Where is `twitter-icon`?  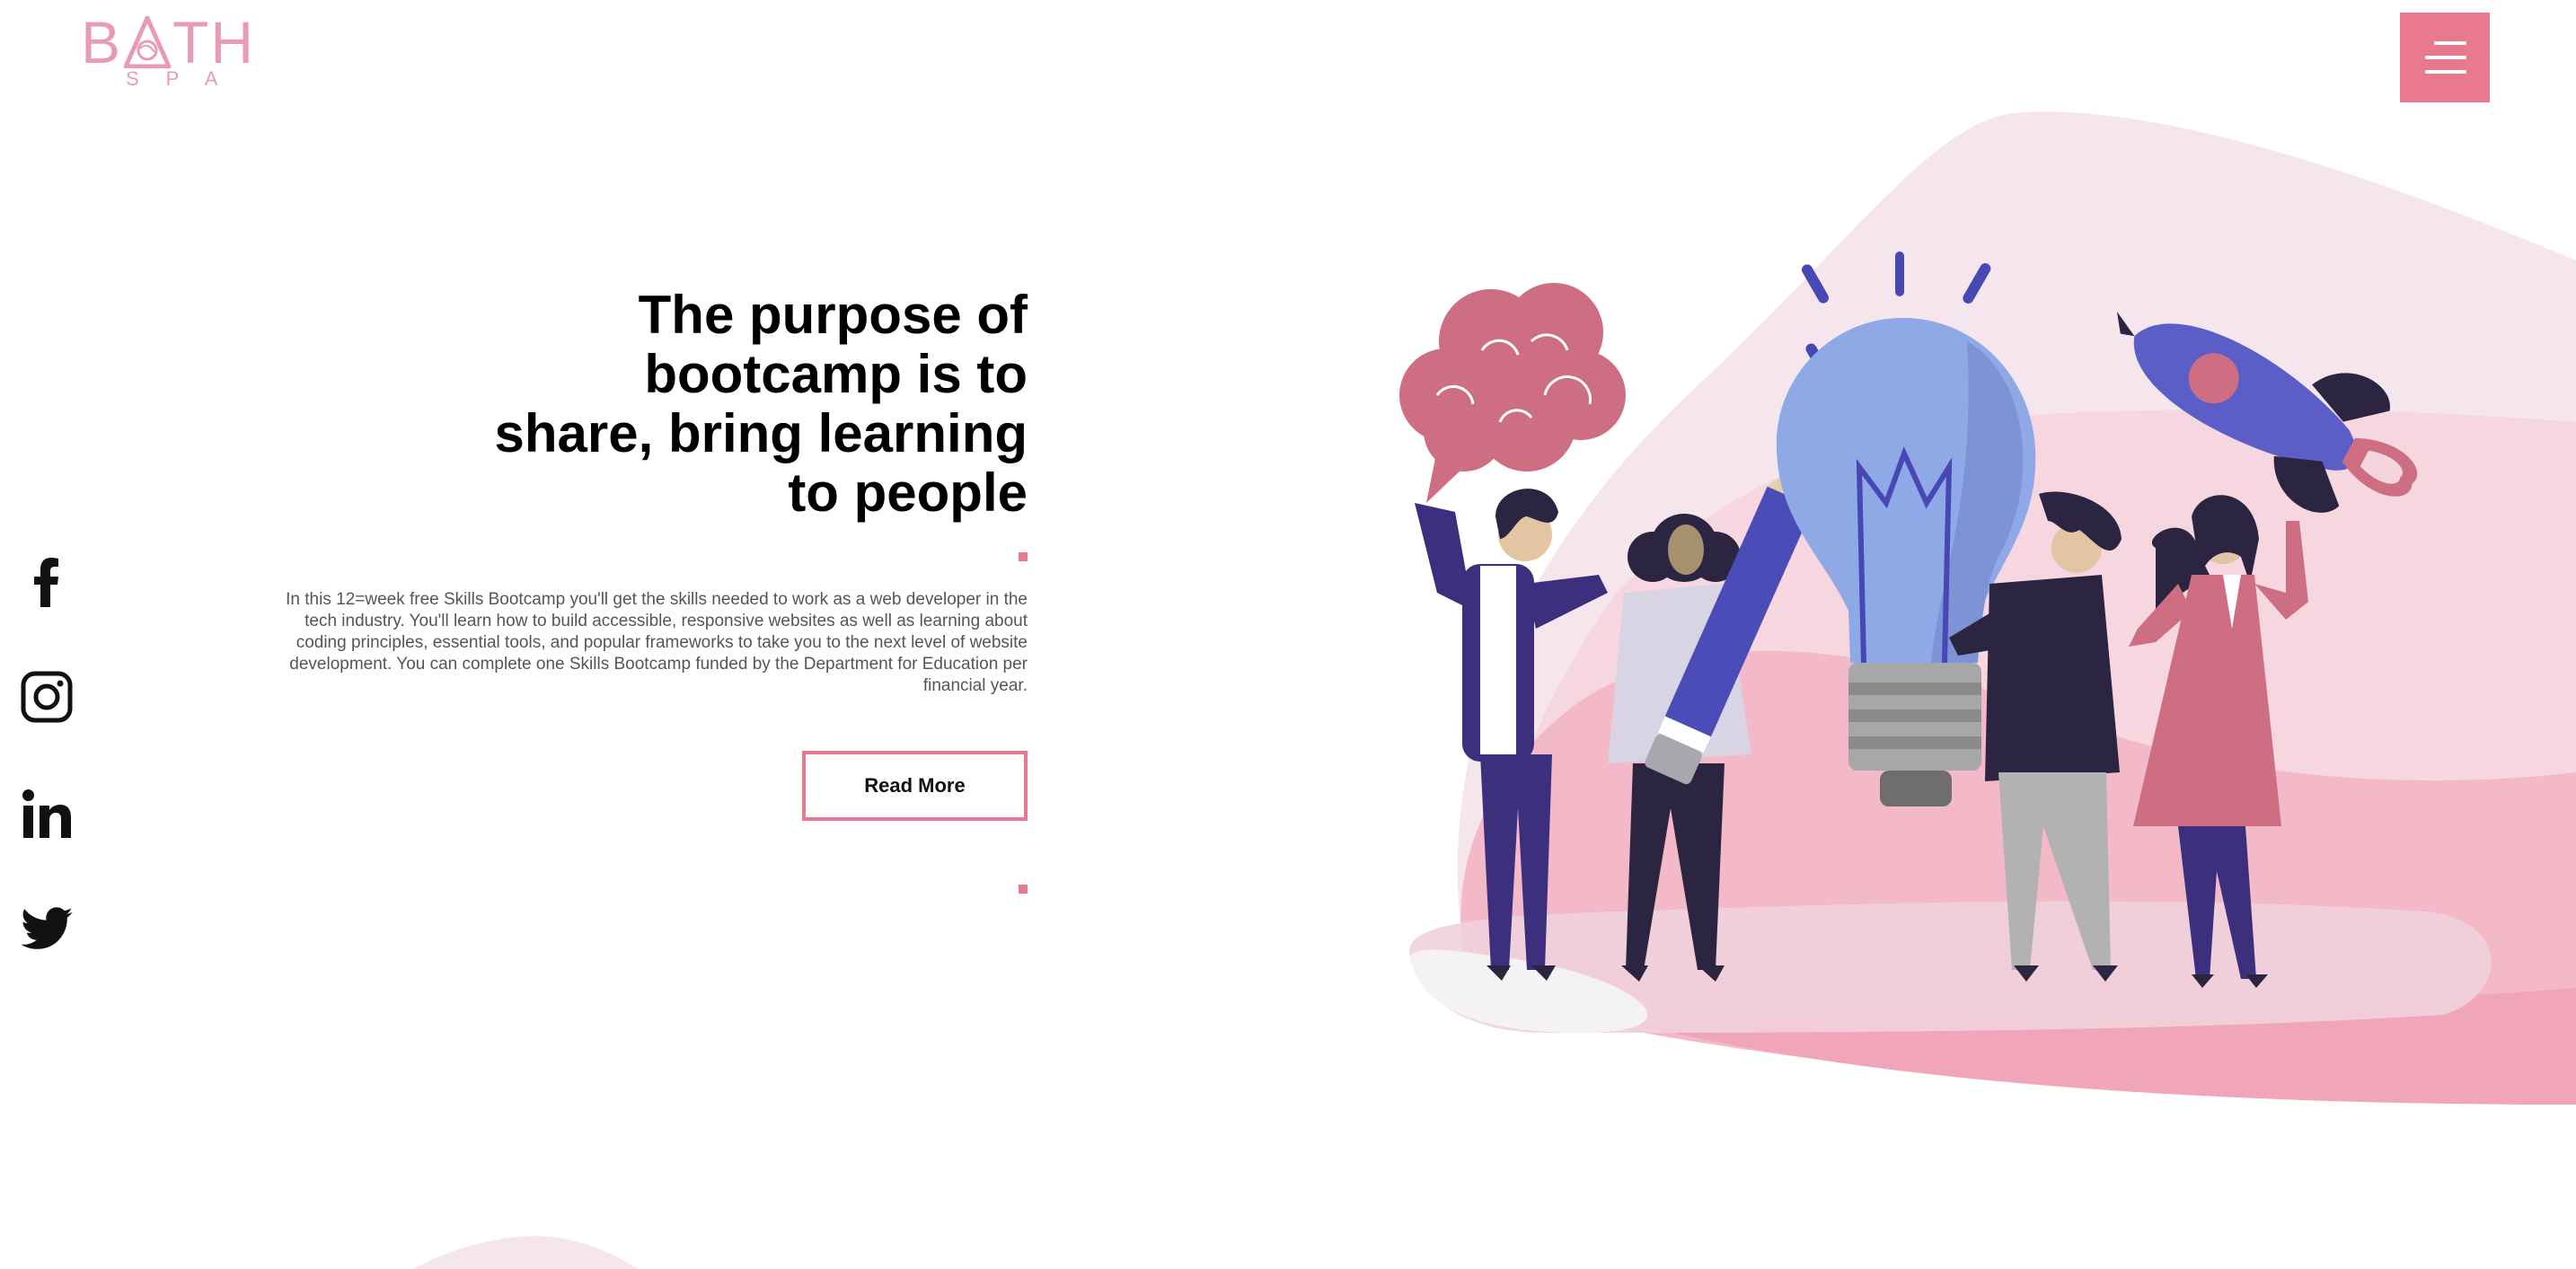
twitter-icon is located at coordinates (47, 928).